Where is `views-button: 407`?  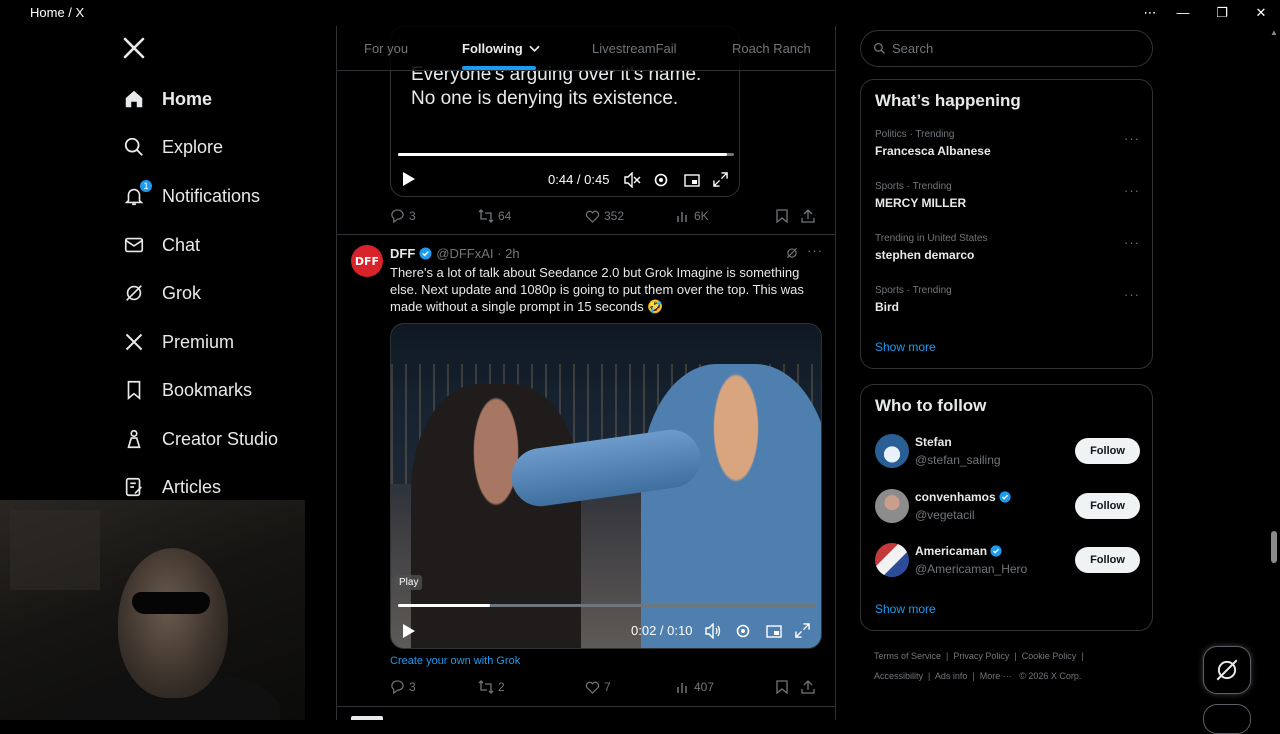
views-button: 407 is located at coordinates (726, 687).